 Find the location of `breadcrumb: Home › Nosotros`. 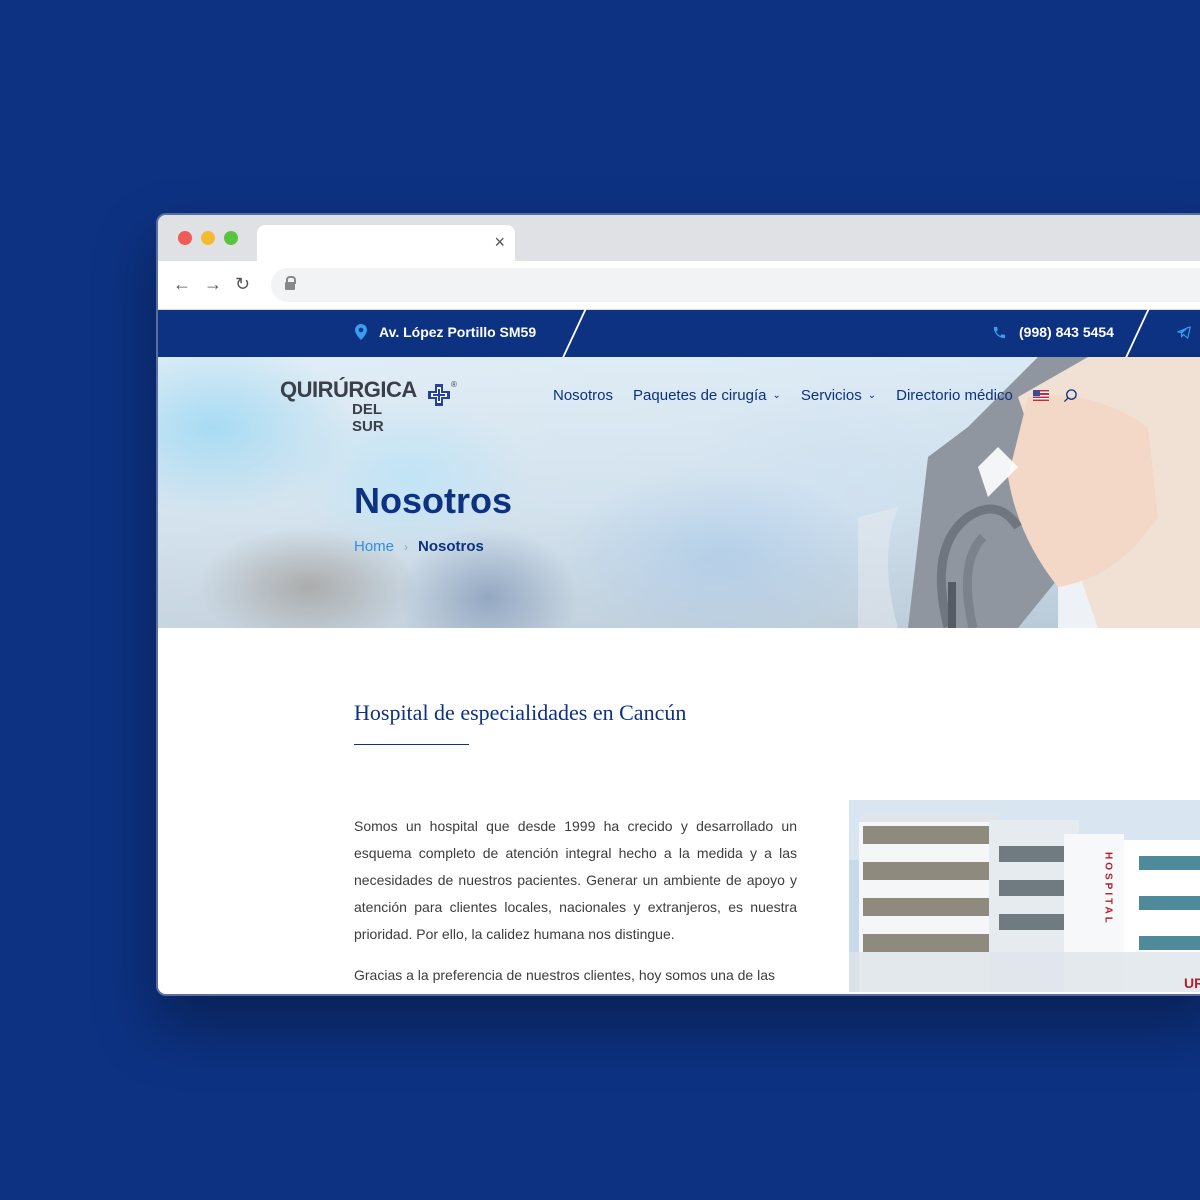

breadcrumb: Home › Nosotros is located at coordinates (419, 546).